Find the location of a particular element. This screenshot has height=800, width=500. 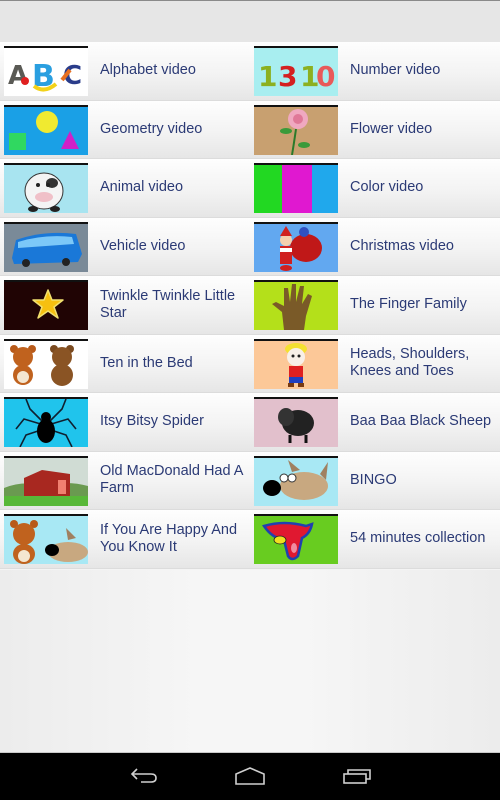

farm-barn-icon is located at coordinates (46, 480).